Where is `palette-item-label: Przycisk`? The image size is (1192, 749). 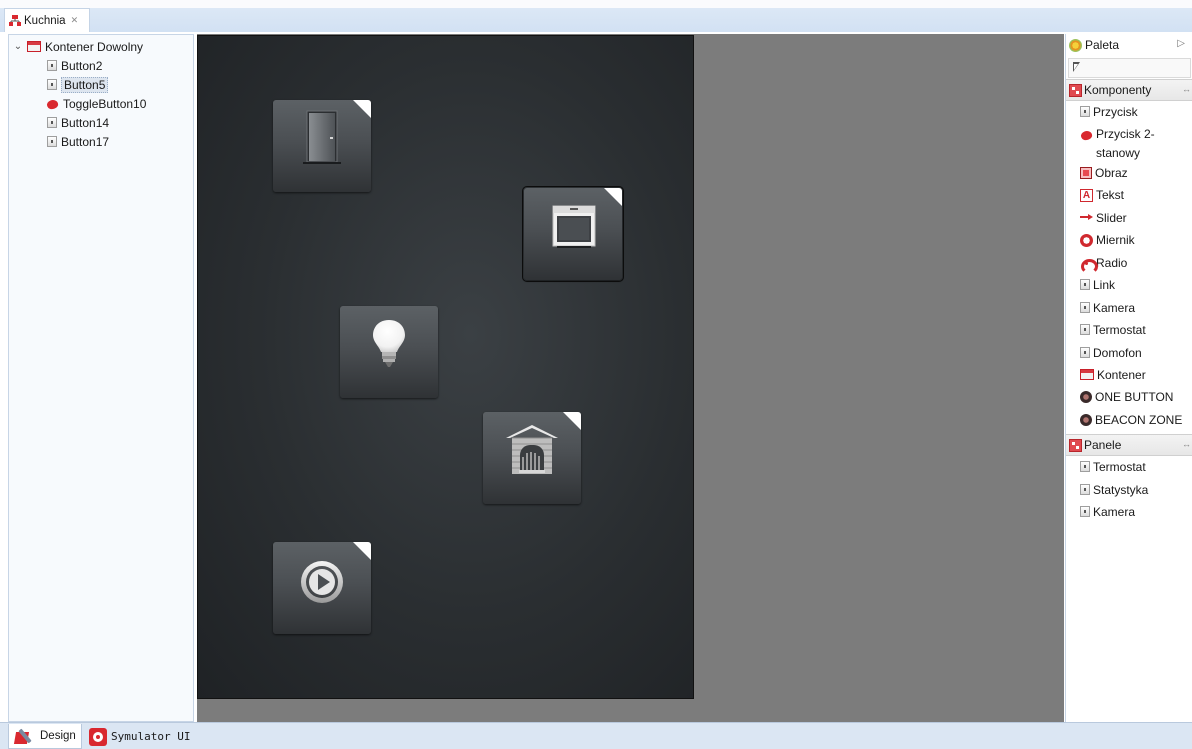 palette-item-label: Przycisk is located at coordinates (1115, 112).